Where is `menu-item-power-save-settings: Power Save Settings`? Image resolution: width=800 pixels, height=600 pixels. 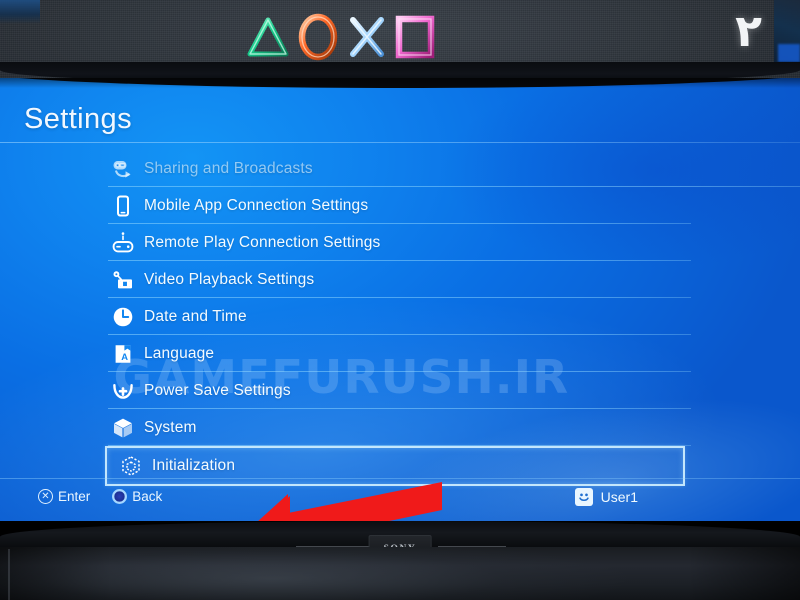
menu-item-power-save-settings: Power Save Settings is located at coordinates (400, 390).